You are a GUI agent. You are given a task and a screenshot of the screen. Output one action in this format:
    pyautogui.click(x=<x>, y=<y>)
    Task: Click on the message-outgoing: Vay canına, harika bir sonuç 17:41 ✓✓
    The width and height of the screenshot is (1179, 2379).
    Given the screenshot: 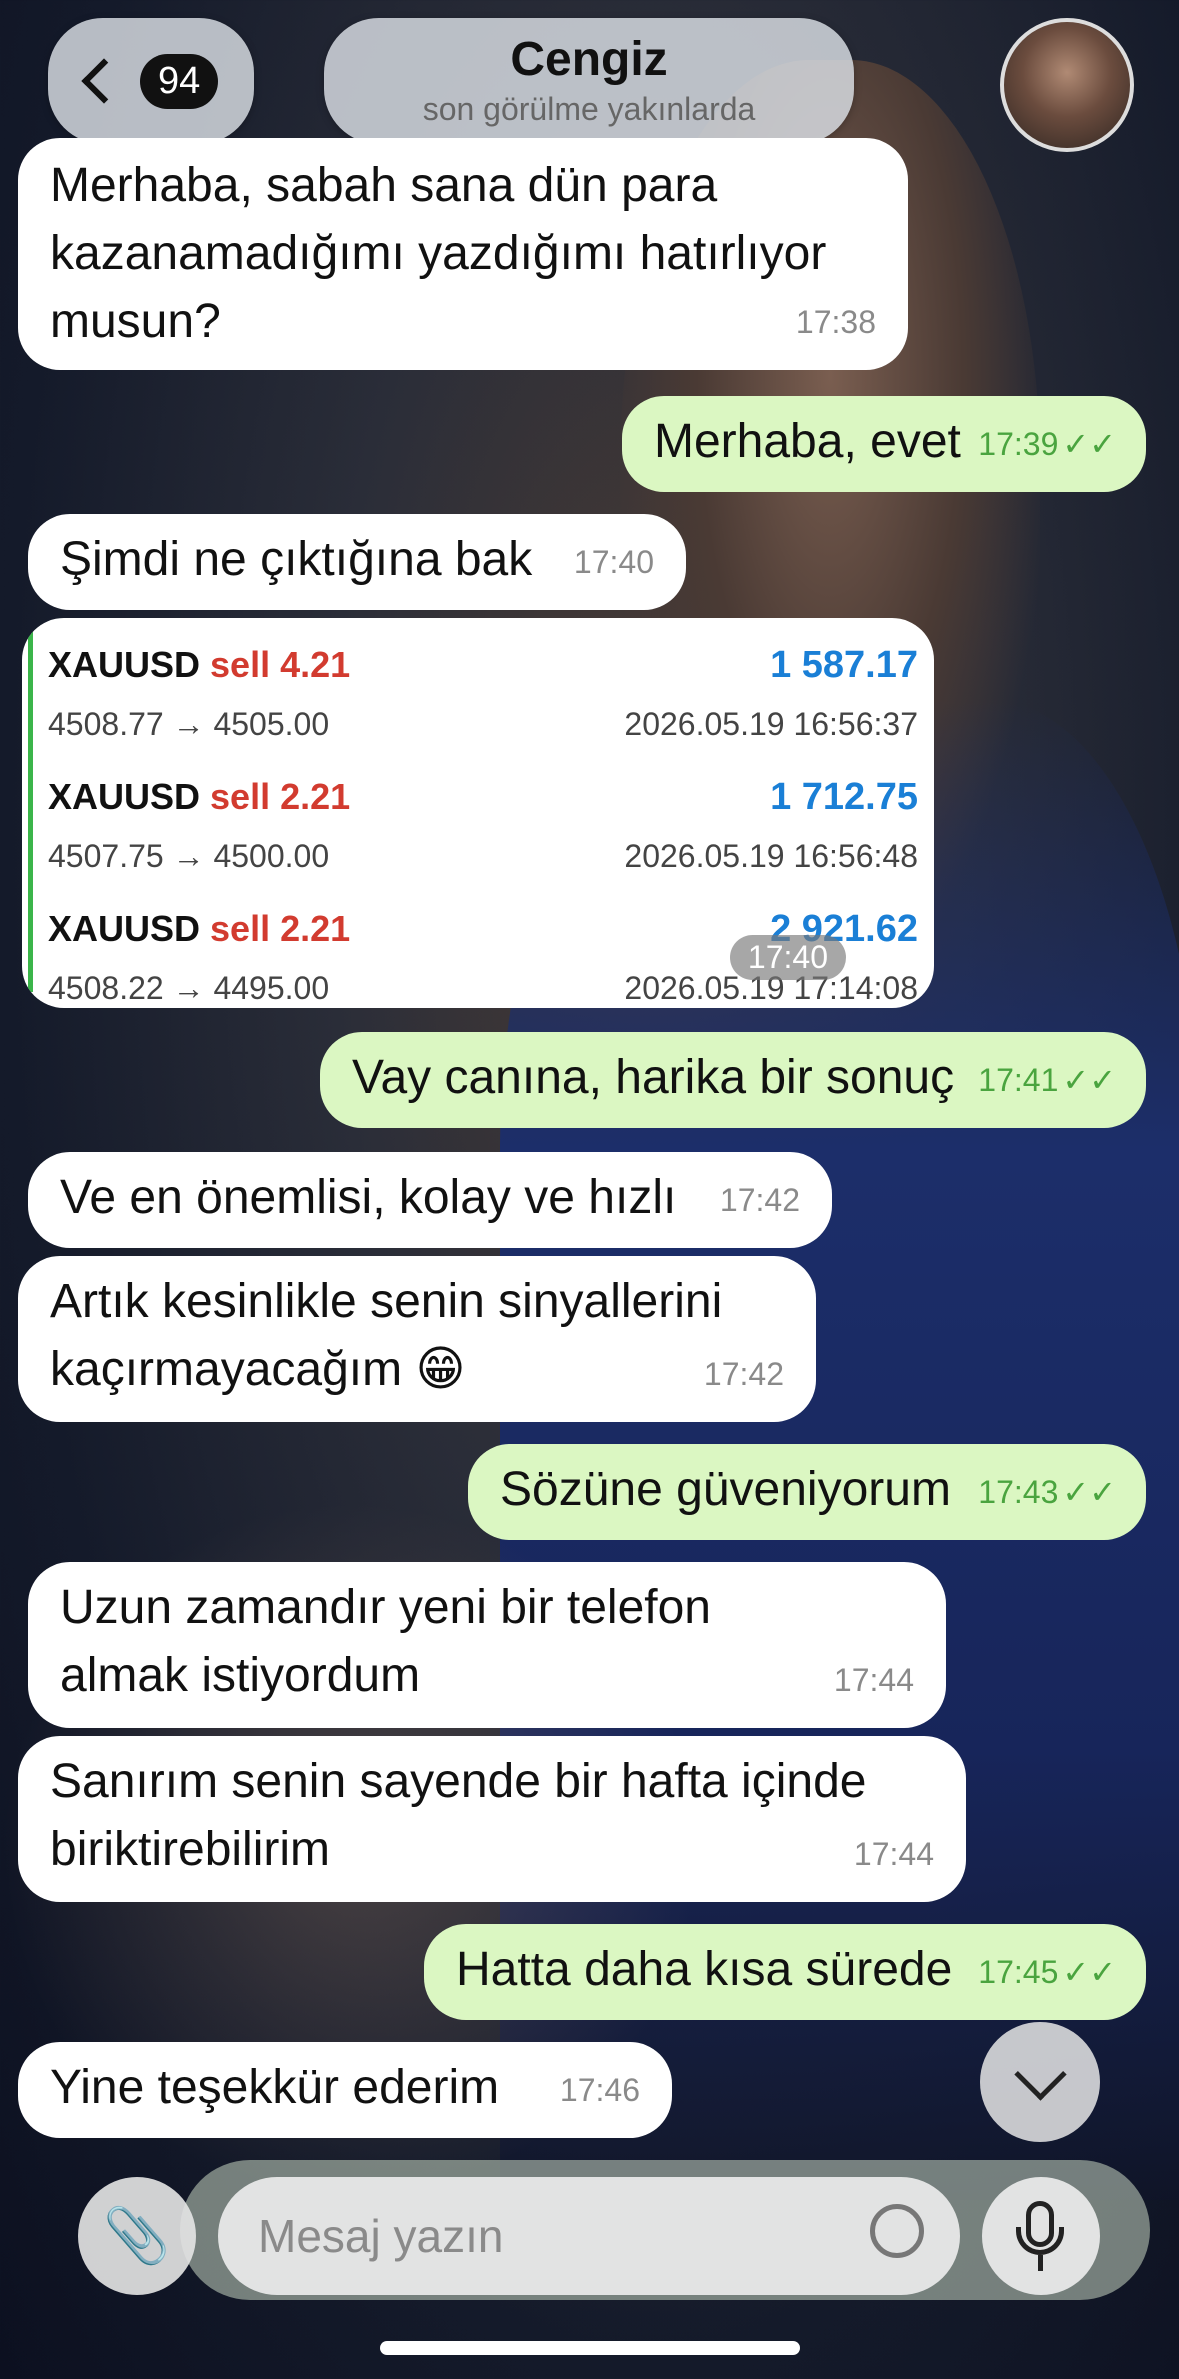 What is the action you would take?
    pyautogui.click(x=733, y=1080)
    